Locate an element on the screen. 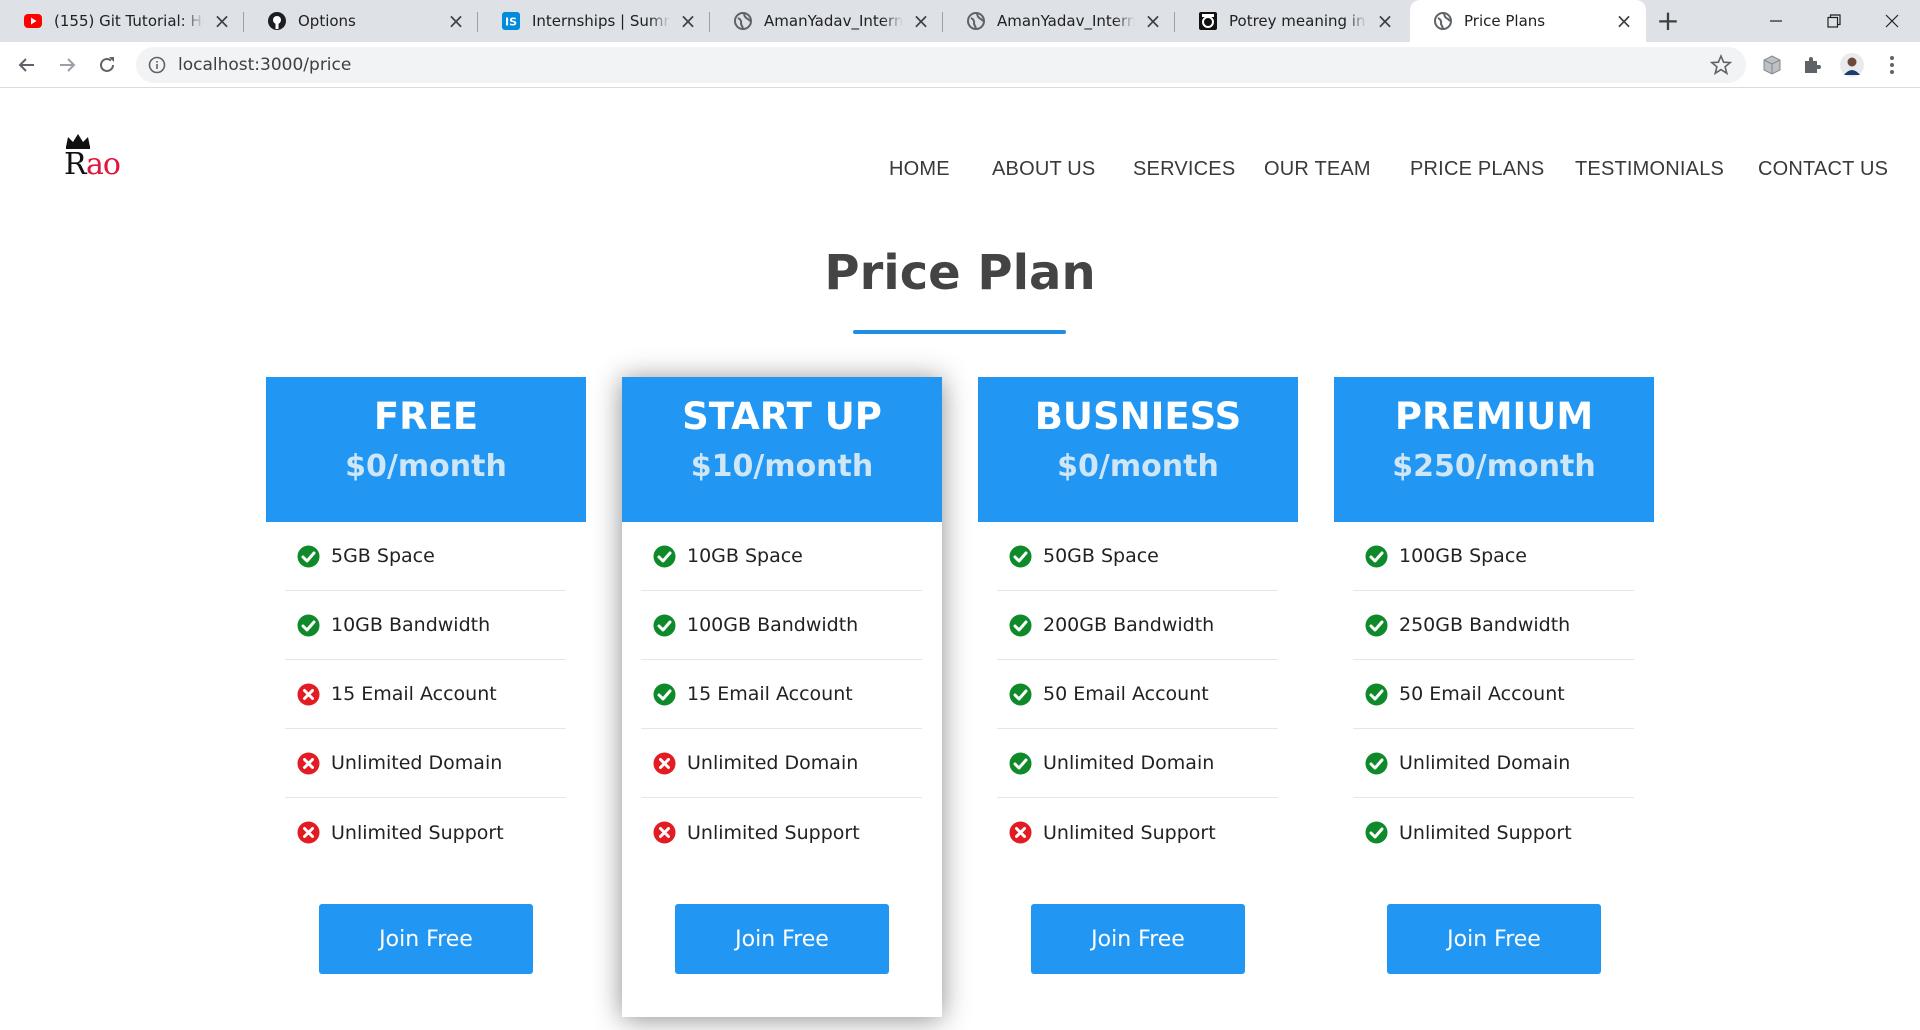 The width and height of the screenshot is (1920, 1030). tab-title: AmanYadav_Internshala is located at coordinates (1066, 21).